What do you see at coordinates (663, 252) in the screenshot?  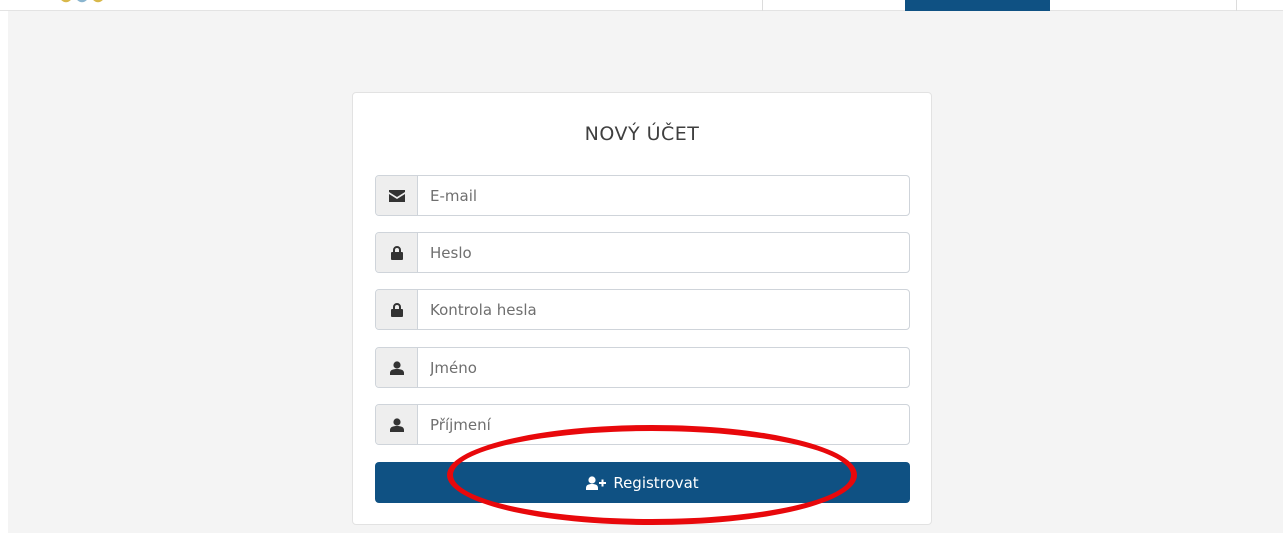 I see `password-input` at bounding box center [663, 252].